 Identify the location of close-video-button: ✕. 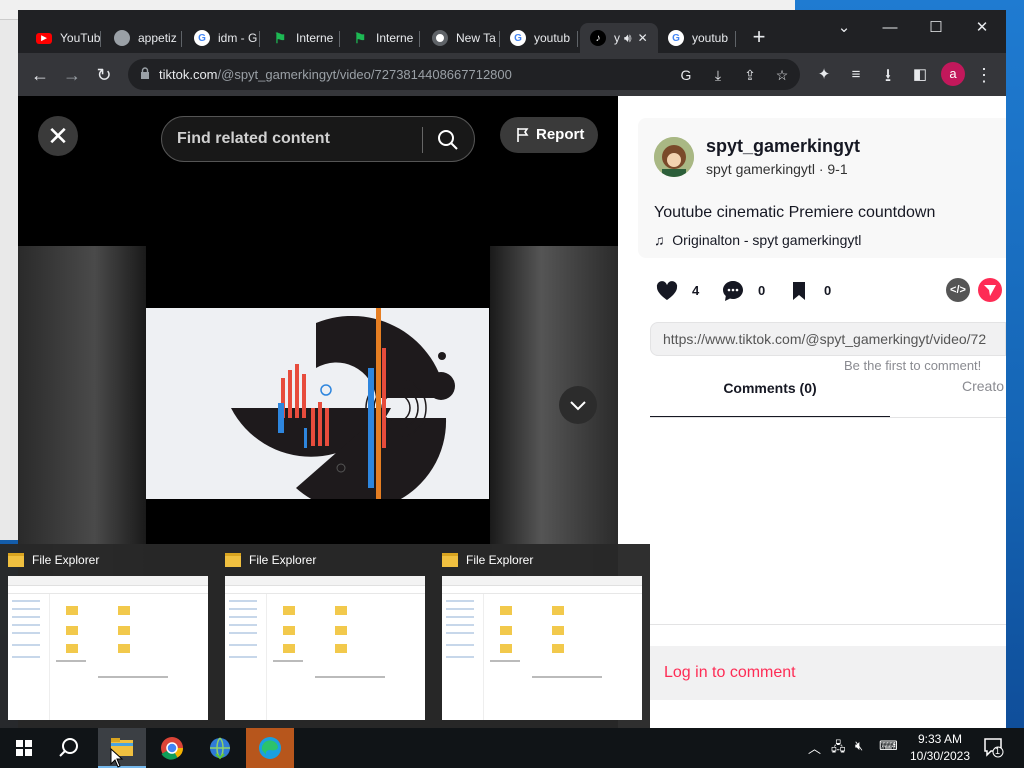
(58, 136).